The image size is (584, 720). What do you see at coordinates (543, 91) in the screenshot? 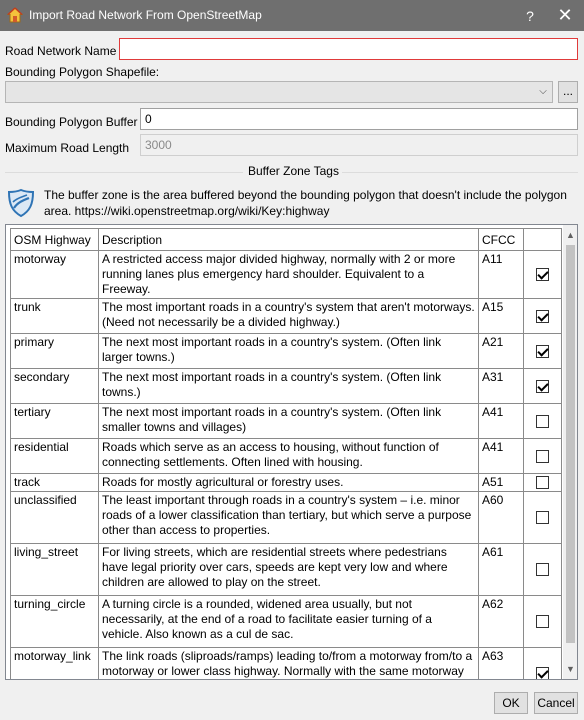
I see `chevron-down-icon: ⌵` at bounding box center [543, 91].